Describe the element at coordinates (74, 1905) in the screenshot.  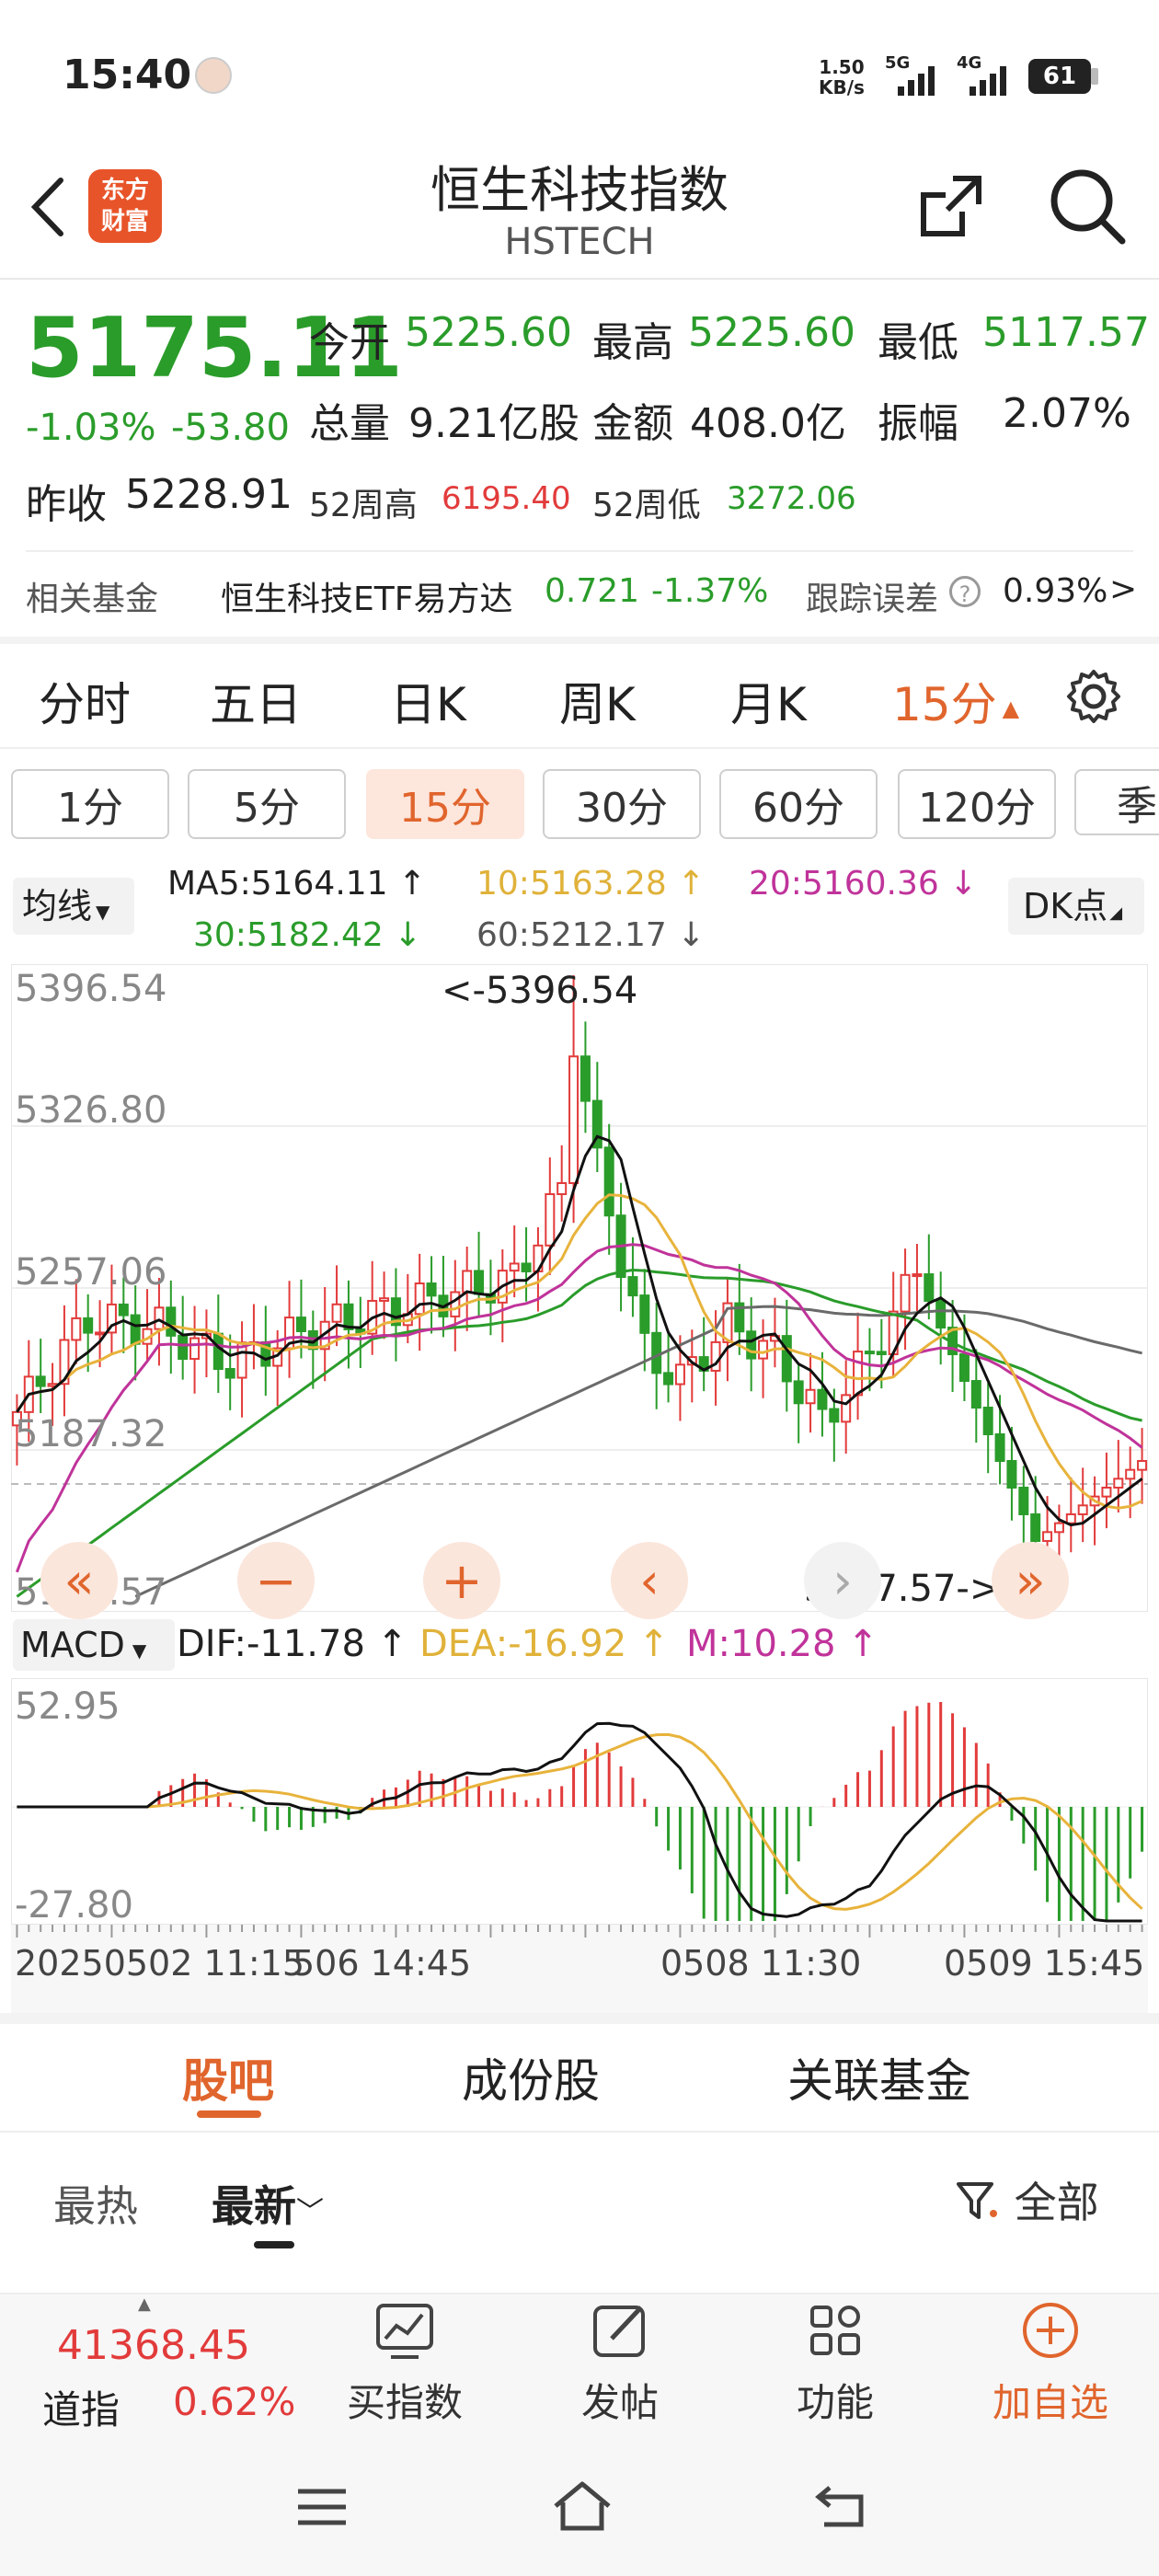
I see `macd-y-bottom: -27.80` at that location.